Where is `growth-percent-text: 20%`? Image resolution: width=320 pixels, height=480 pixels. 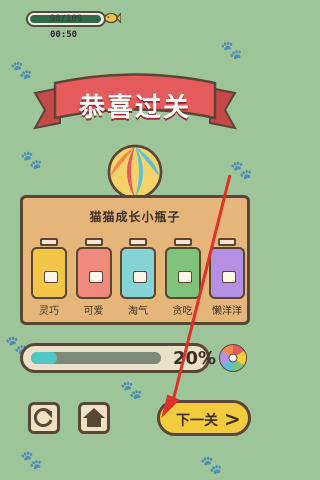
growth-percent-text: 20% is located at coordinates (195, 358).